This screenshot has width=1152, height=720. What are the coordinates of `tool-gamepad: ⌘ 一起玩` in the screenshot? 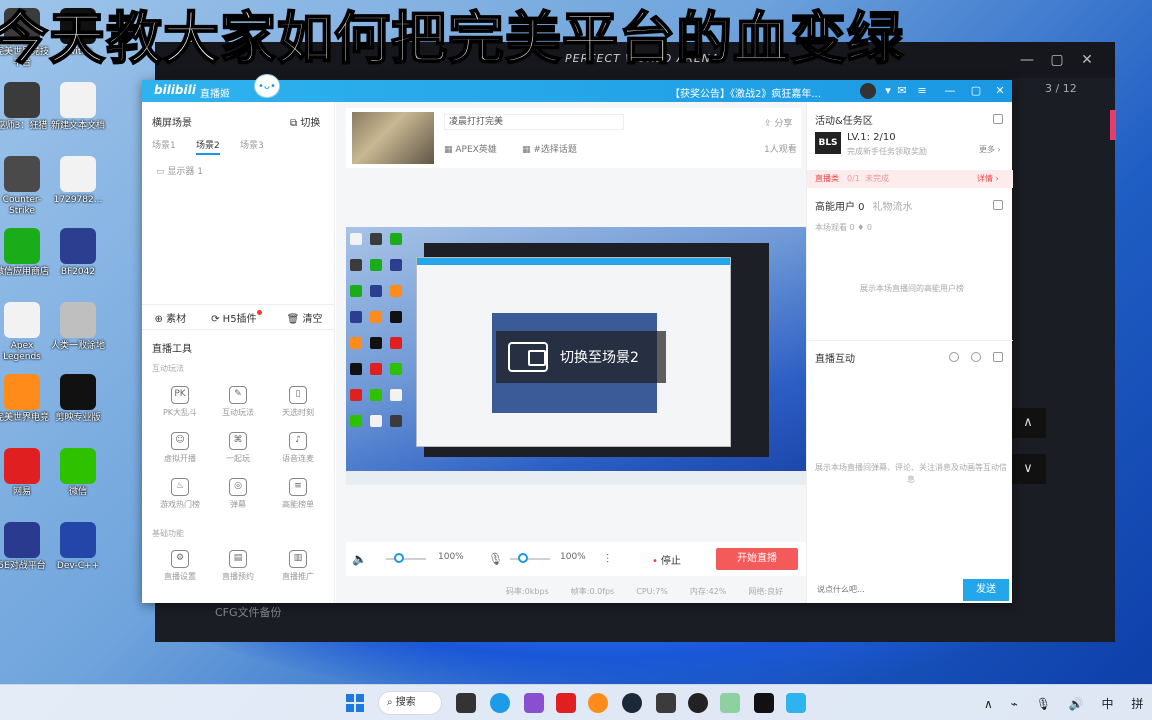 It's located at (238, 448).